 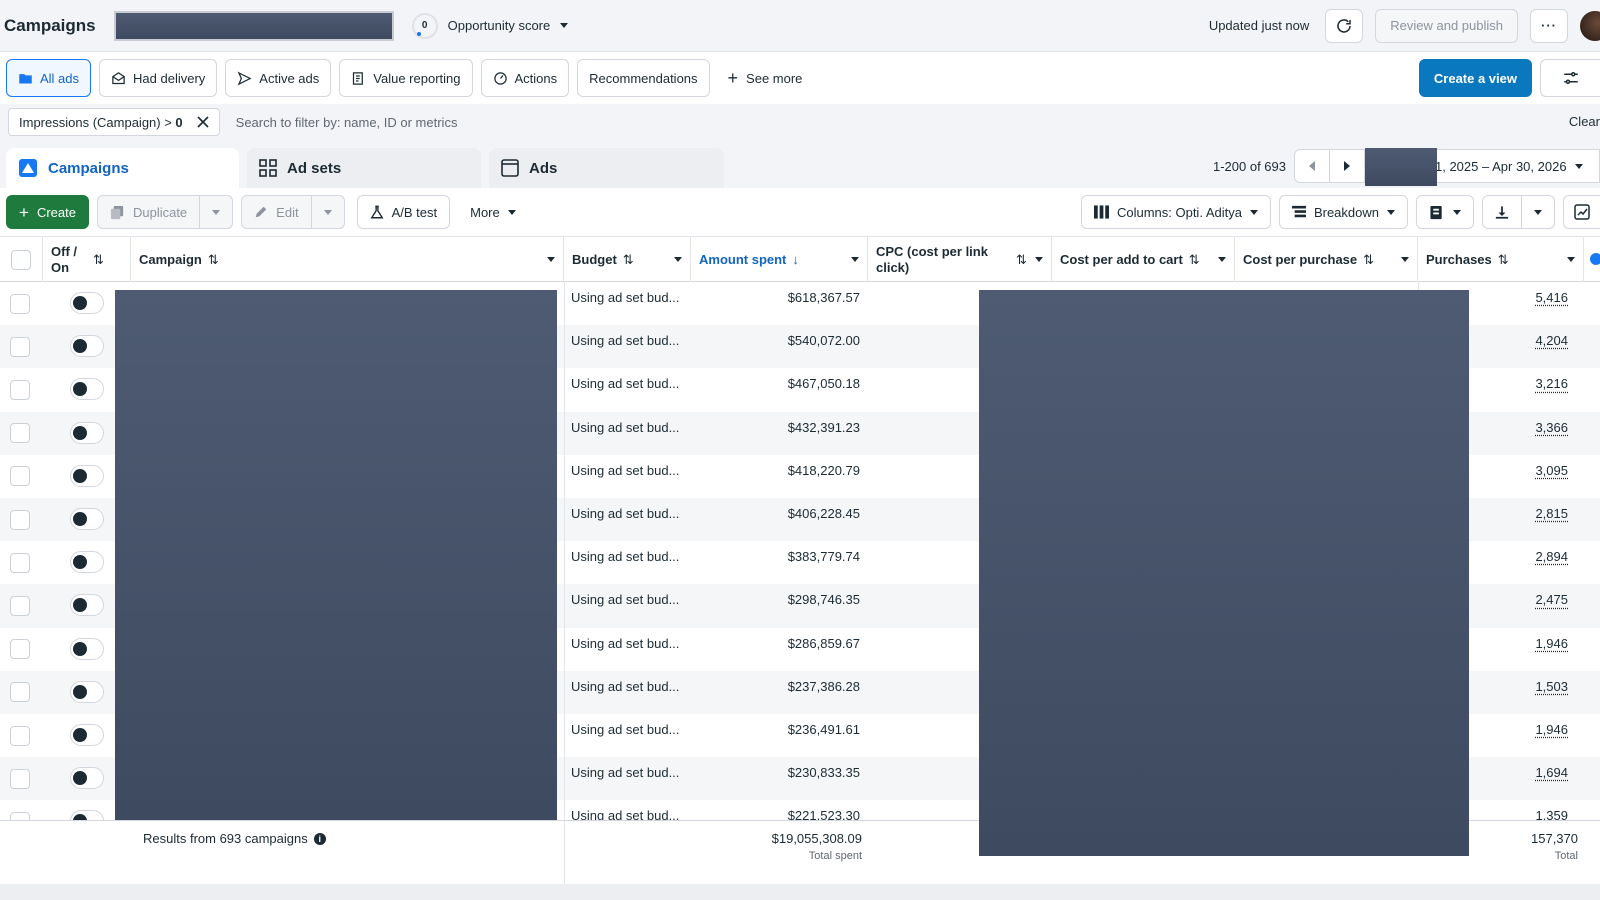 I want to click on ab-test-button: A/B test, so click(x=404, y=212).